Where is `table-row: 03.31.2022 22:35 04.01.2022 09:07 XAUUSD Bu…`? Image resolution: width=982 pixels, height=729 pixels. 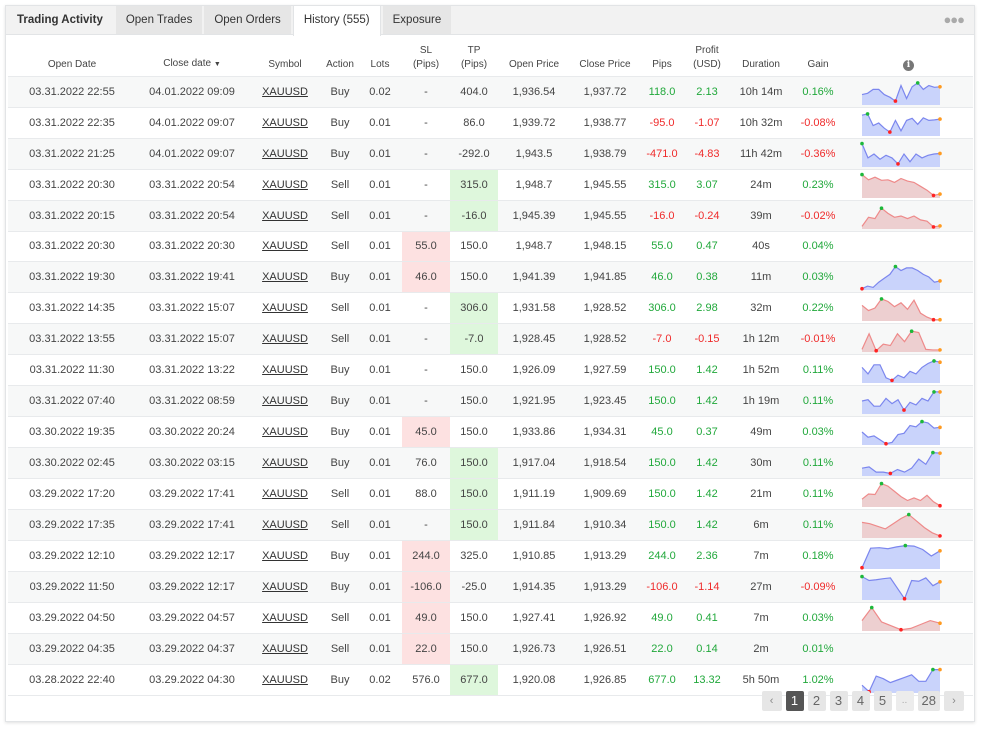 table-row: 03.31.2022 22:35 04.01.2022 09:07 XAUUSD Bu… is located at coordinates (490, 123).